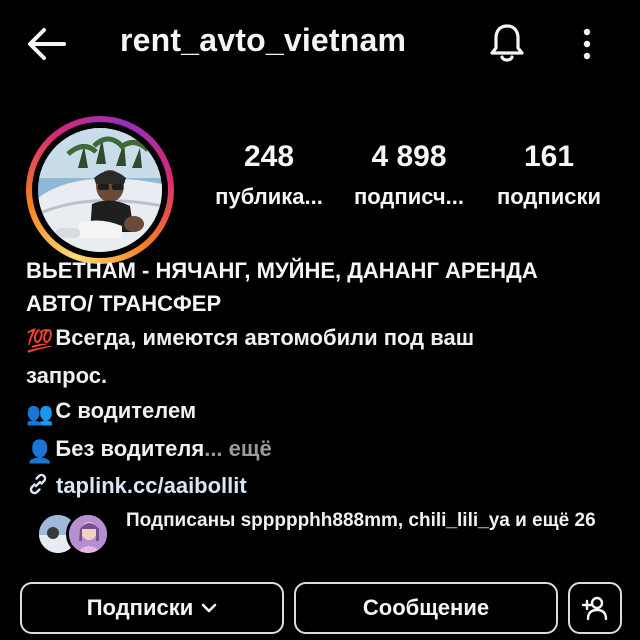 This screenshot has width=640, height=640. I want to click on bio-more-link: ... ещё, so click(237, 448).